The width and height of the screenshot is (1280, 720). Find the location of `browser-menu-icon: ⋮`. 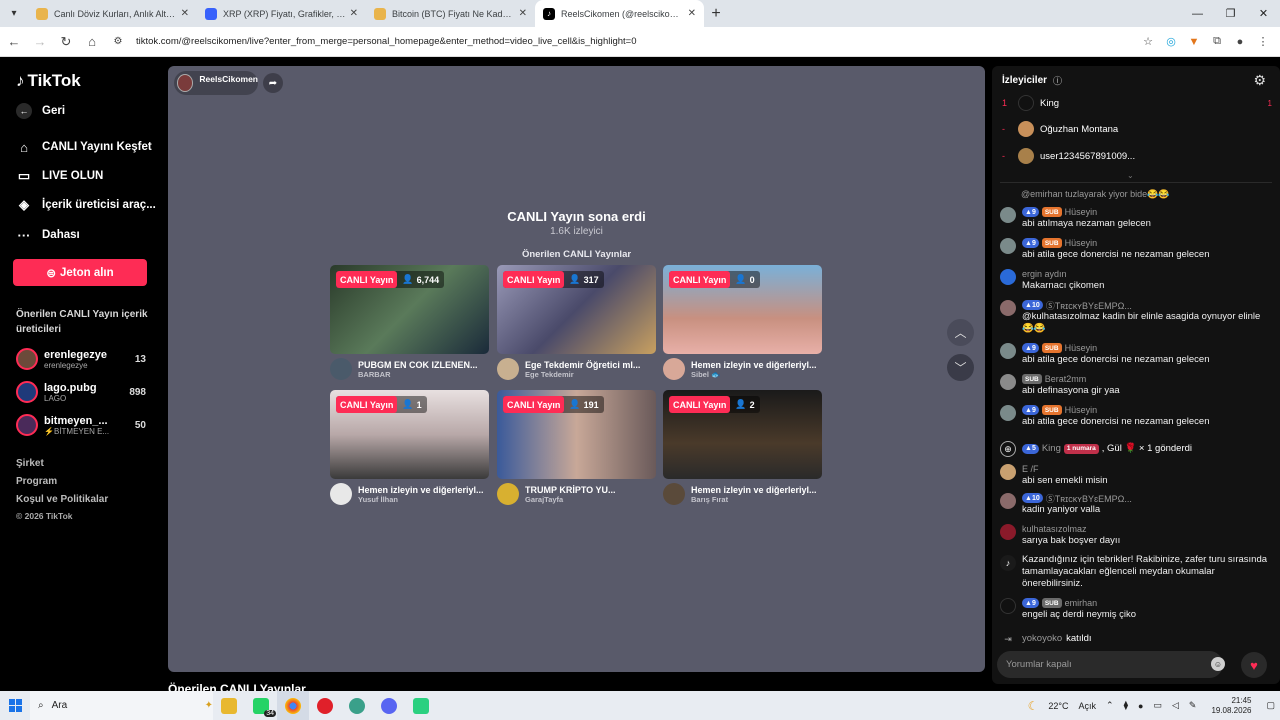

browser-menu-icon: ⋮ is located at coordinates (1263, 42).